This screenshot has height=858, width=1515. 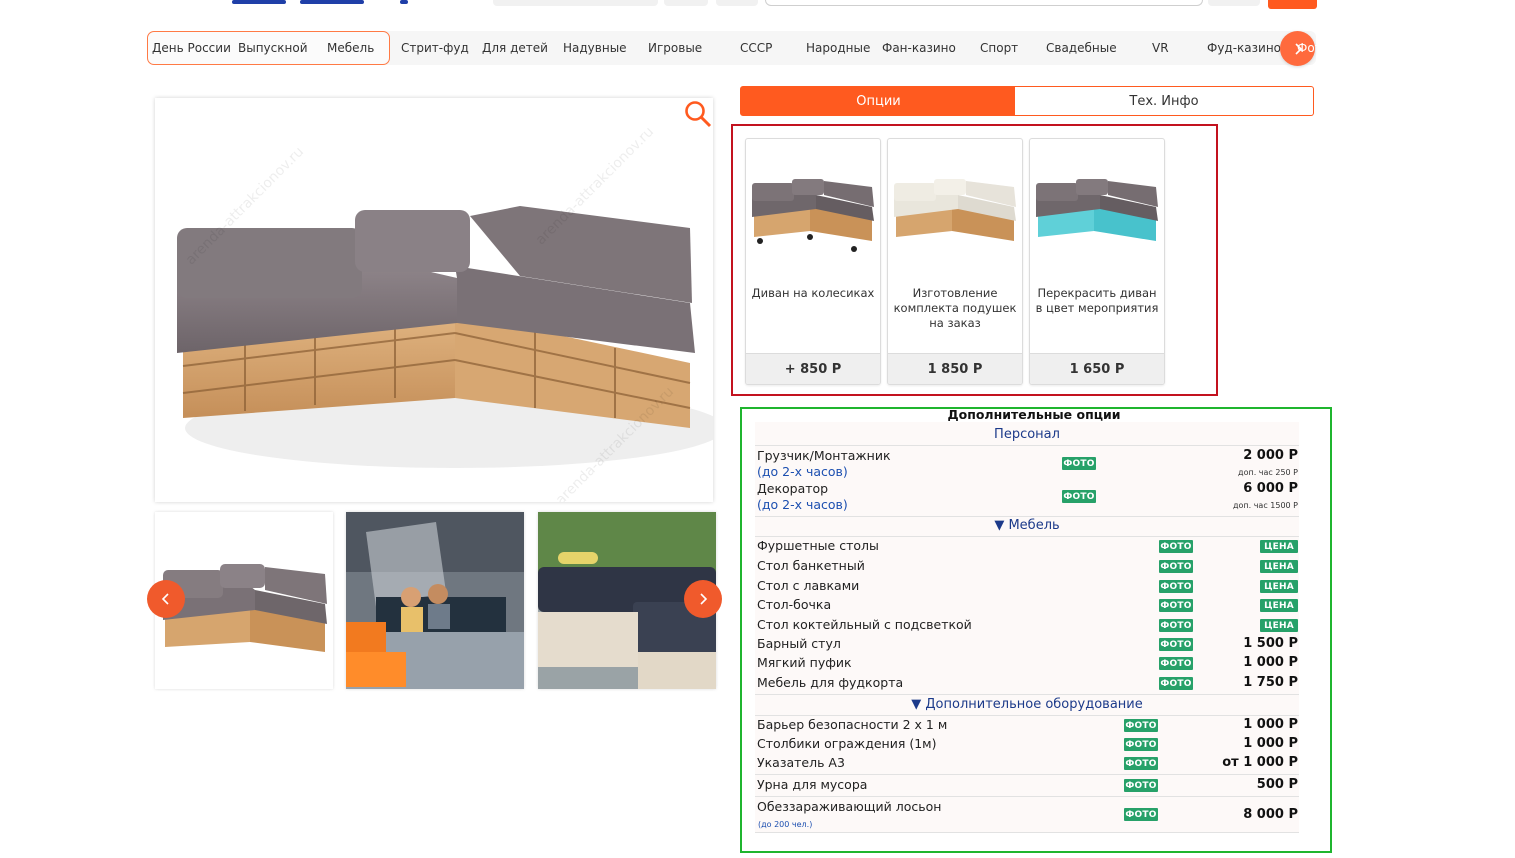 I want to click on option-row-name: Стол с лавками, so click(x=808, y=585).